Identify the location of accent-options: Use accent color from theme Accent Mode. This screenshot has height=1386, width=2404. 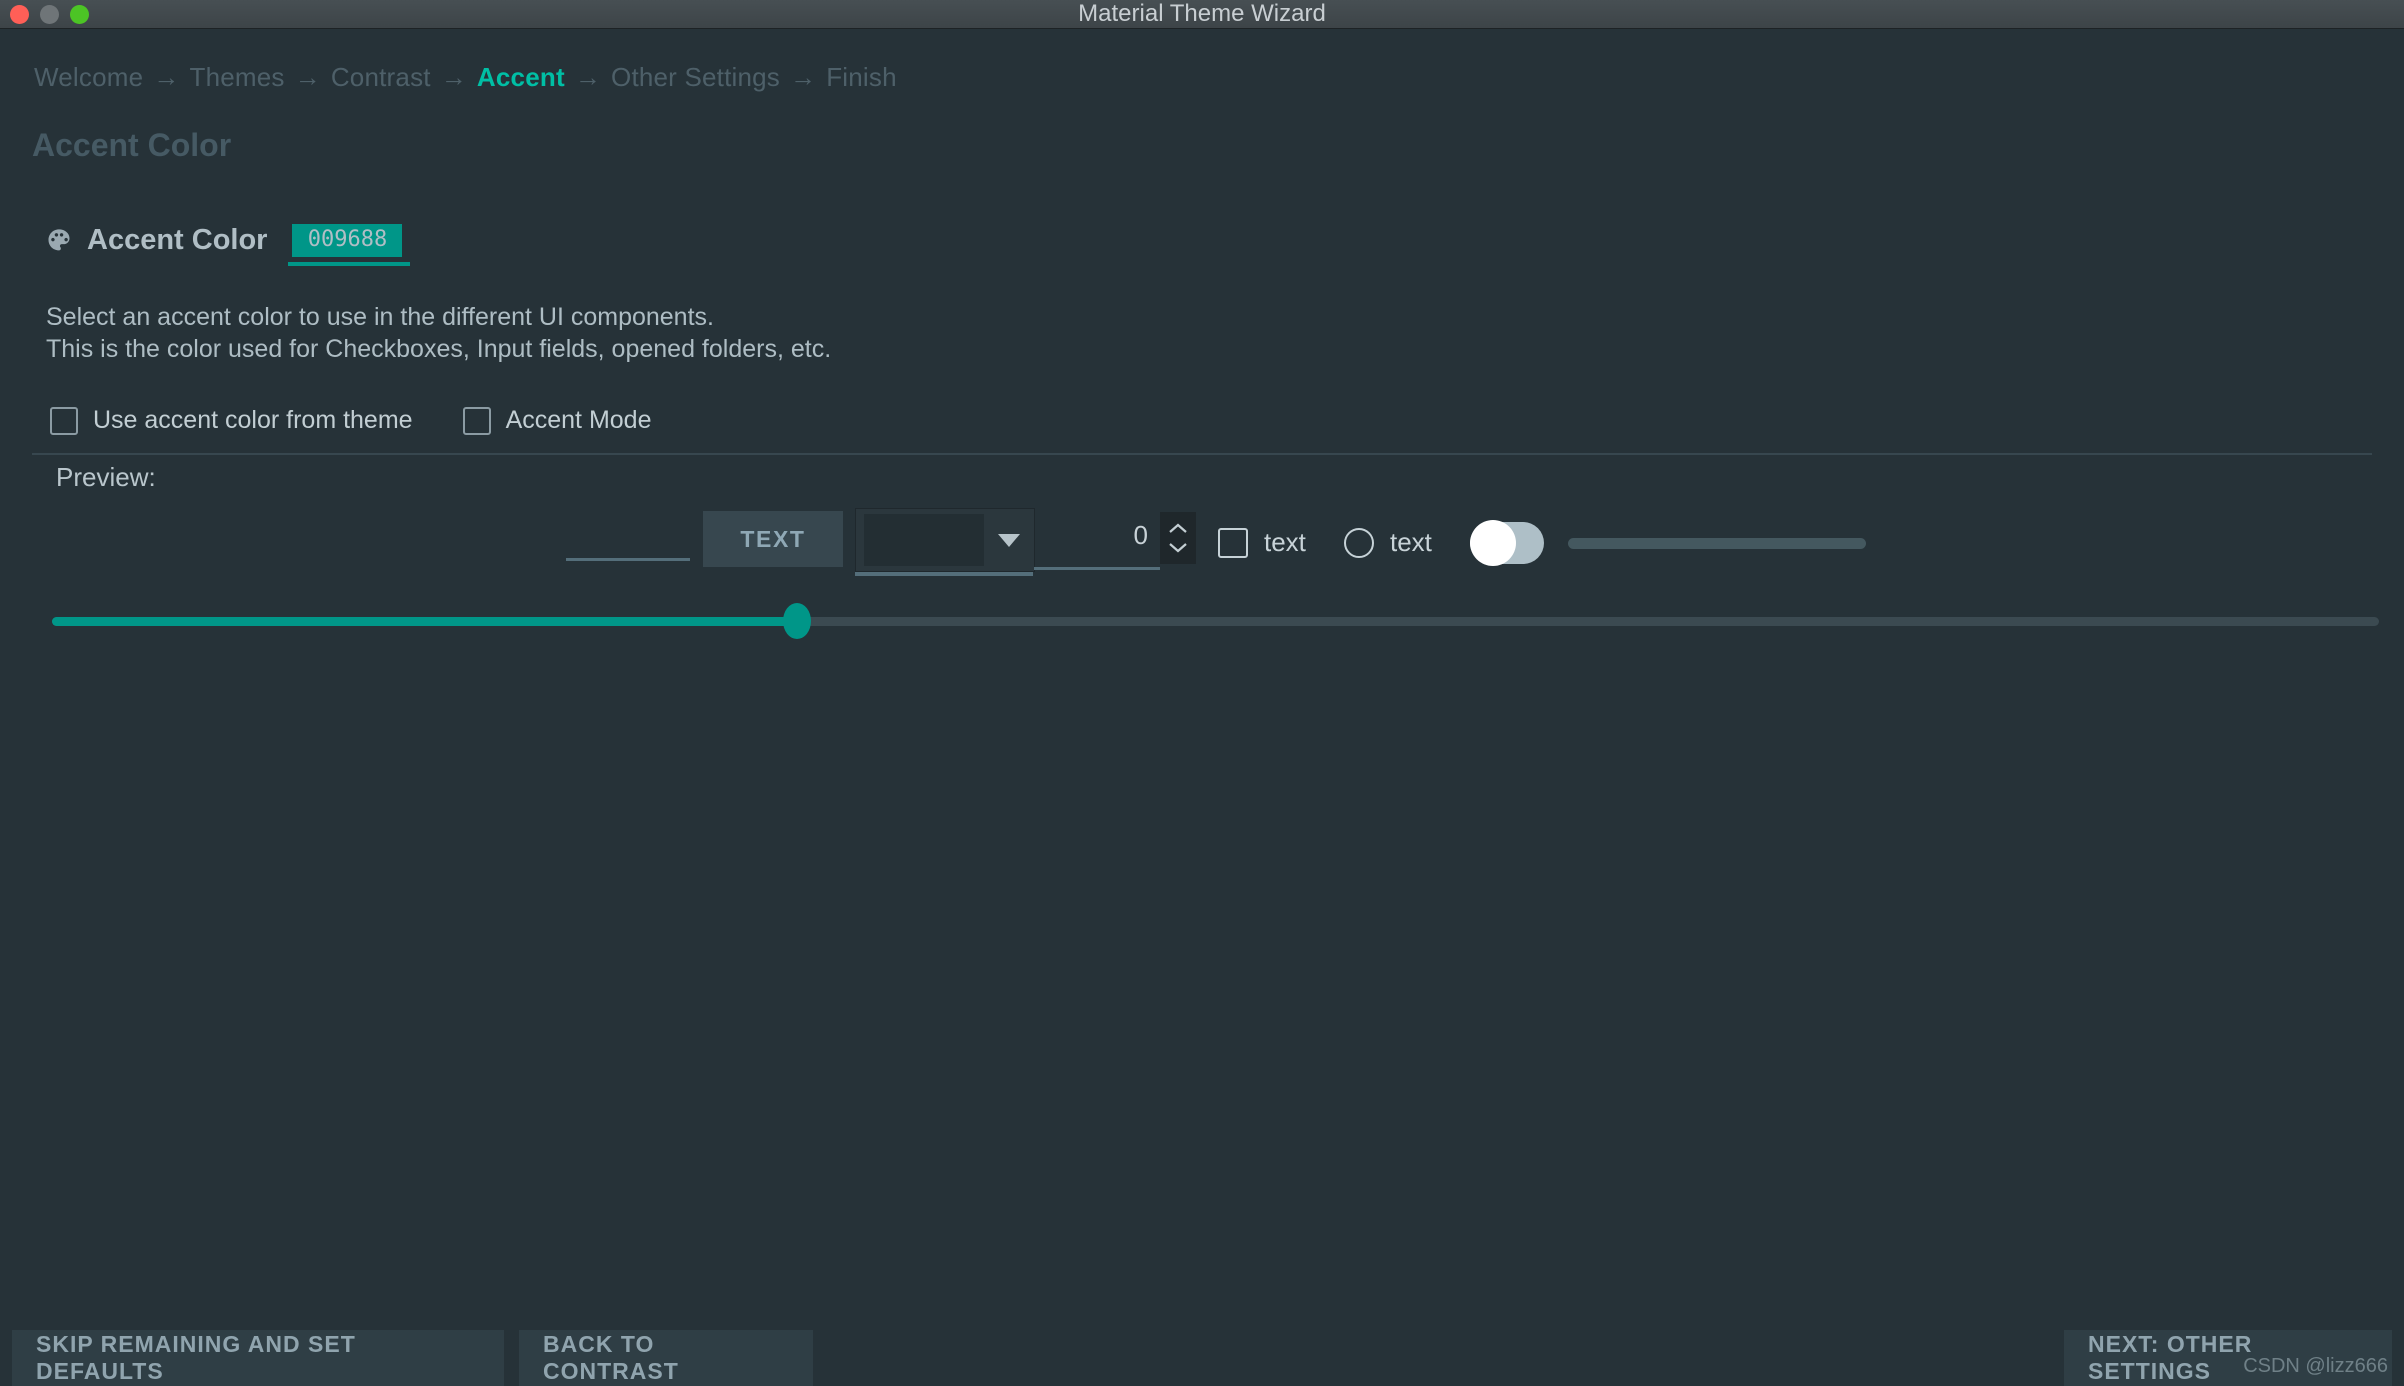
(351, 420).